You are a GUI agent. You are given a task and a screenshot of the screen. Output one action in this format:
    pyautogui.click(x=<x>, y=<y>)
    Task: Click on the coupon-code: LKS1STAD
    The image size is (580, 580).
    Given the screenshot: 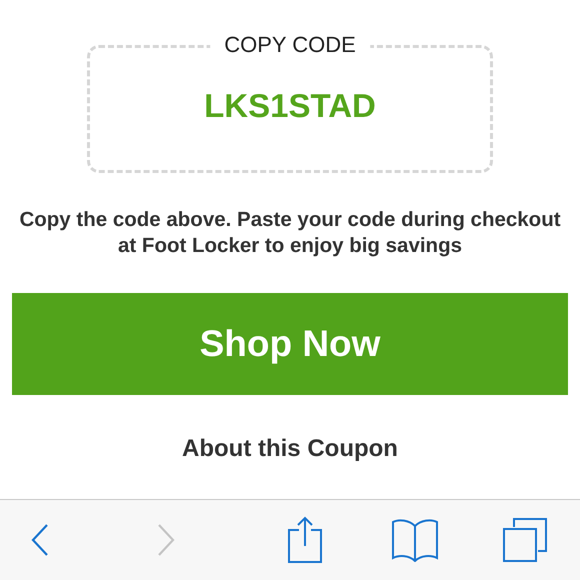 What is the action you would take?
    pyautogui.click(x=290, y=106)
    